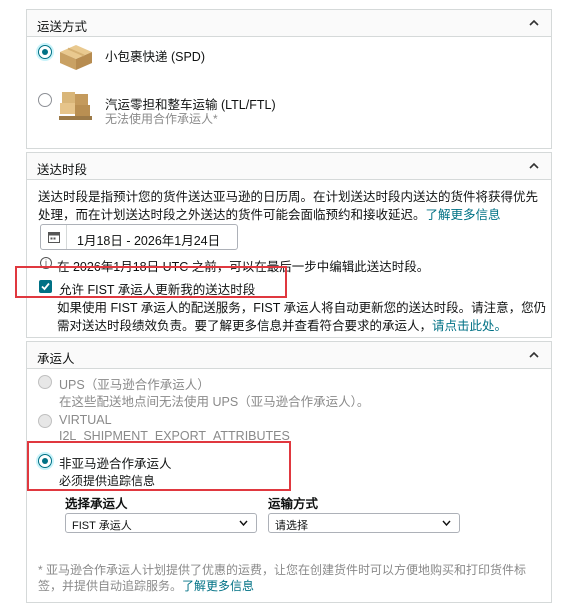 The image size is (571, 606). Describe the element at coordinates (161, 119) in the screenshot. I see `ltl-sub-label: 无法使用合作承运人*` at that location.